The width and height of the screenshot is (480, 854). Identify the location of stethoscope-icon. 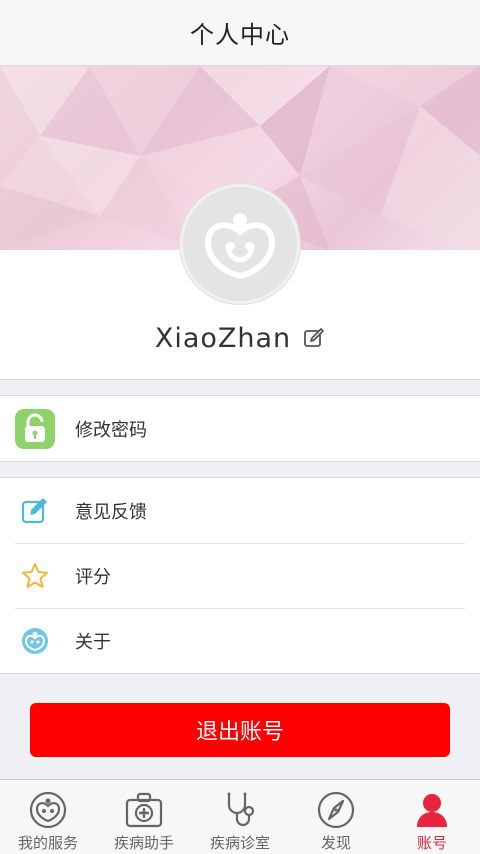
(240, 810).